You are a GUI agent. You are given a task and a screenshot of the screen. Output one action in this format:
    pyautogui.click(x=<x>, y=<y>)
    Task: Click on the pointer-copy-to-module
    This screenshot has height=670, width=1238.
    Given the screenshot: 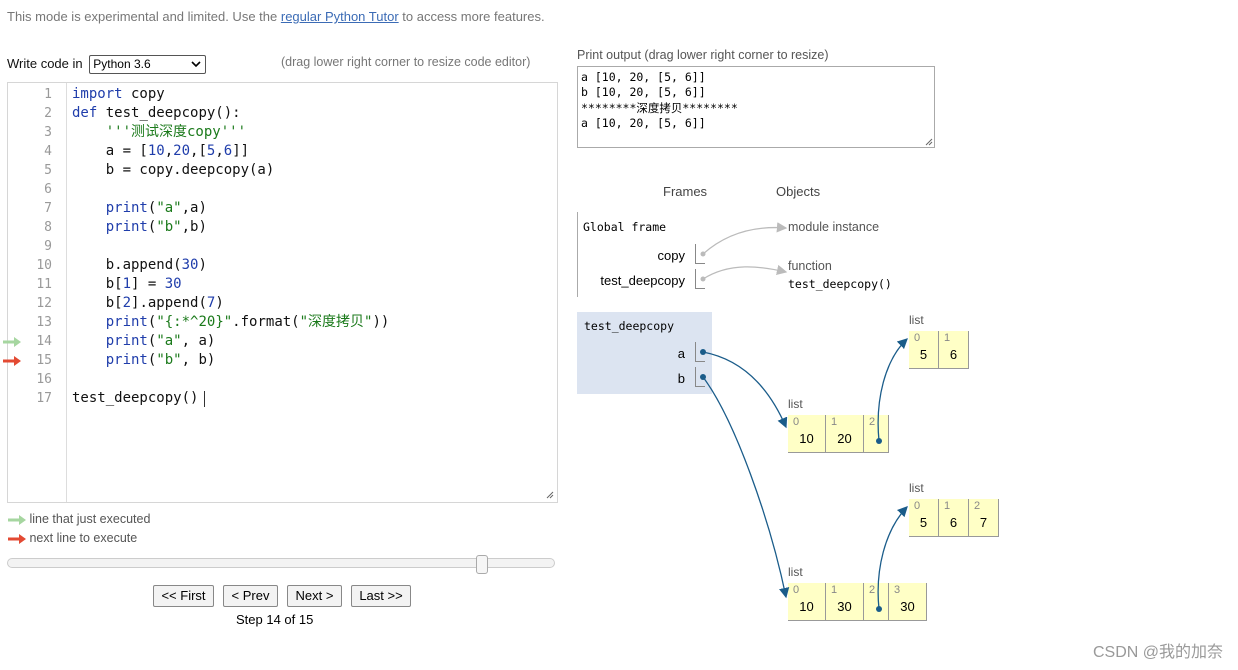 What is the action you would take?
    pyautogui.click(x=744, y=239)
    